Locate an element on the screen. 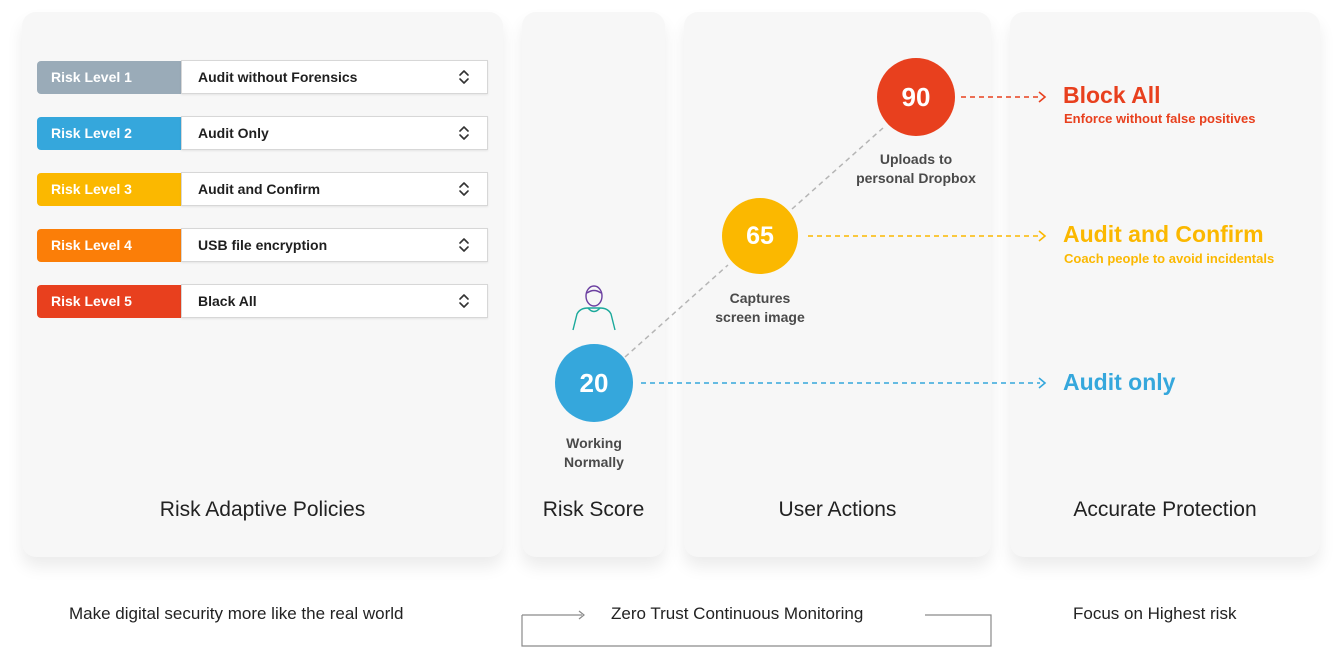 The height and width of the screenshot is (666, 1336). action-label-65: Captures screen image is located at coordinates (760, 307).